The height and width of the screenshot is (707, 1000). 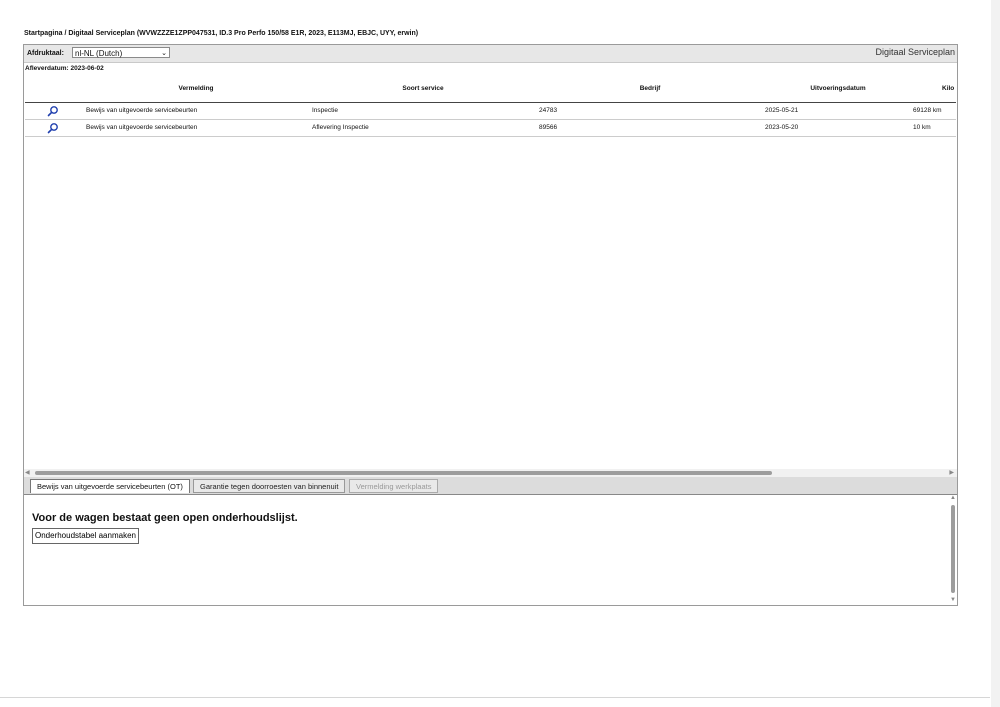 What do you see at coordinates (915, 52) in the screenshot?
I see `panel-title: Digitaal Serviceplan` at bounding box center [915, 52].